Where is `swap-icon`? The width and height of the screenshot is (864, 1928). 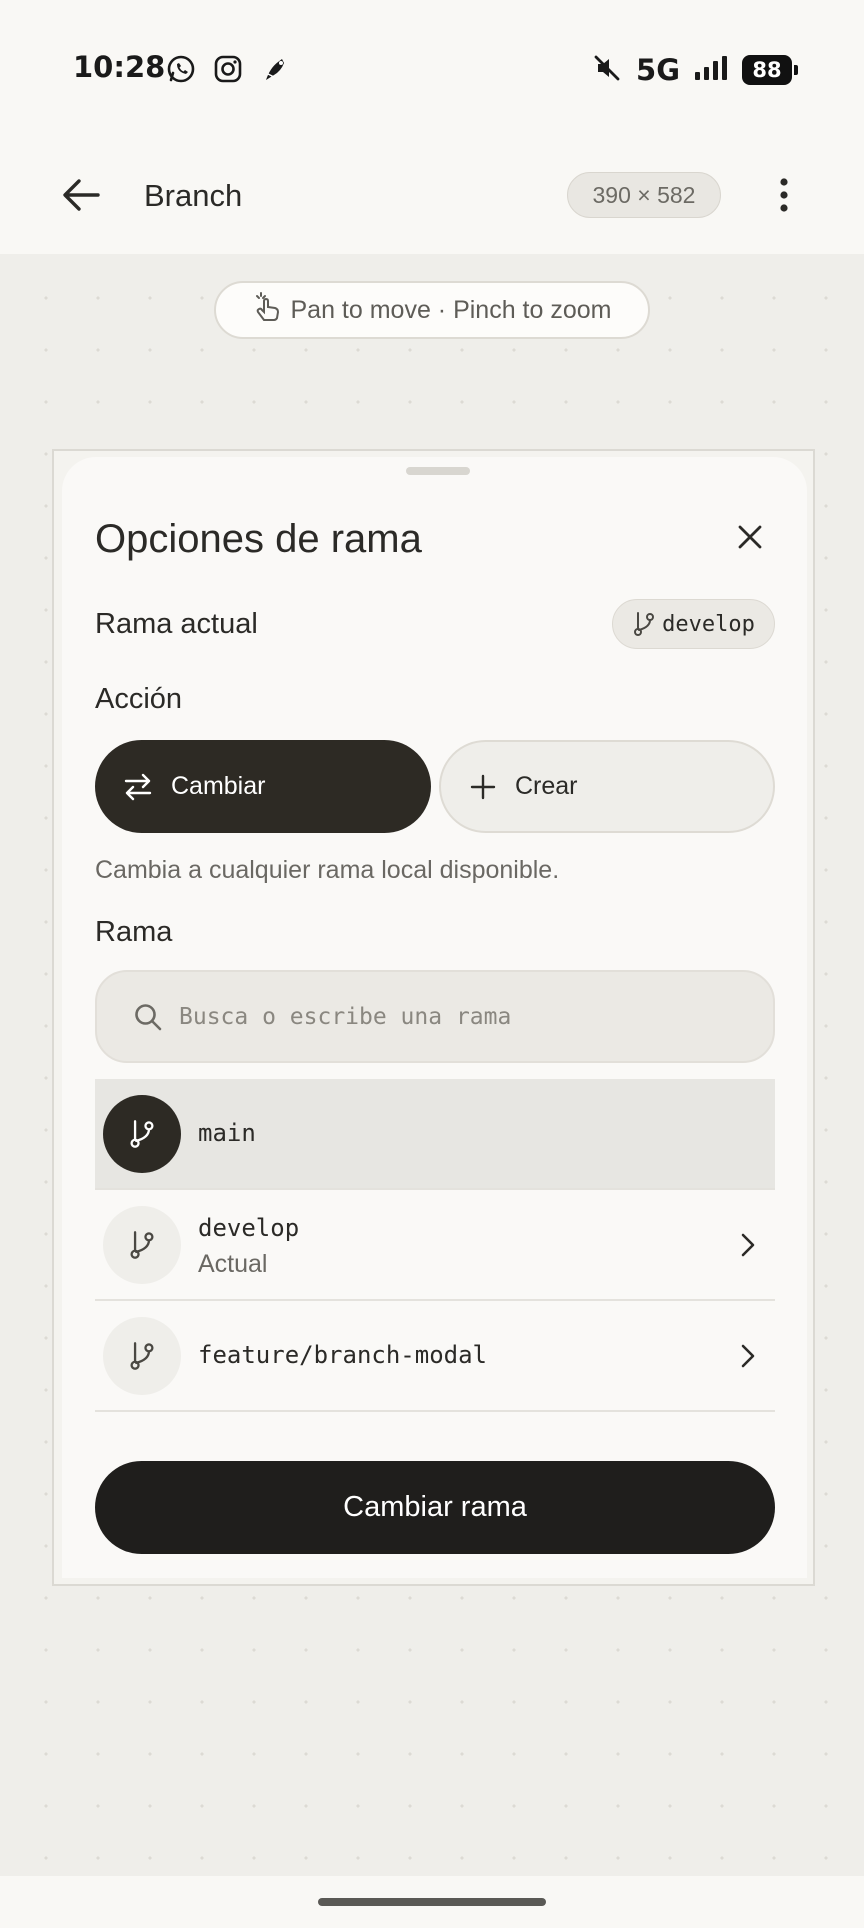
swap-icon is located at coordinates (138, 786).